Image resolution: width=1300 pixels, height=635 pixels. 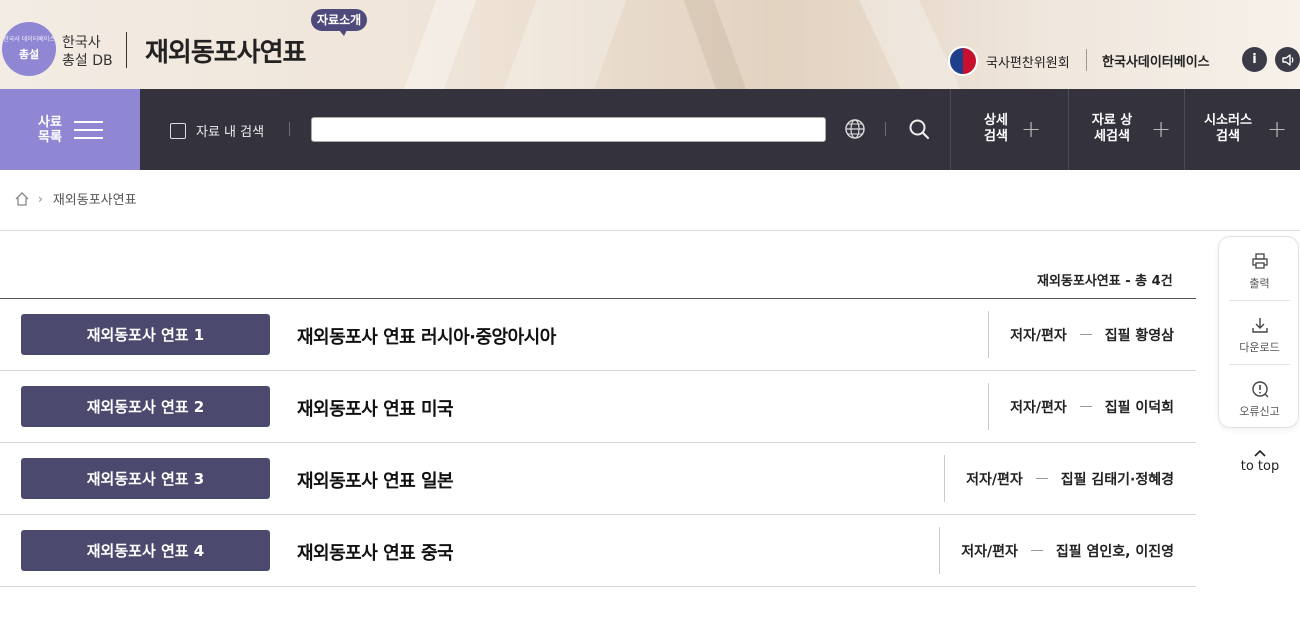 What do you see at coordinates (339, 22) in the screenshot?
I see `intro-badge-button: 자료소개` at bounding box center [339, 22].